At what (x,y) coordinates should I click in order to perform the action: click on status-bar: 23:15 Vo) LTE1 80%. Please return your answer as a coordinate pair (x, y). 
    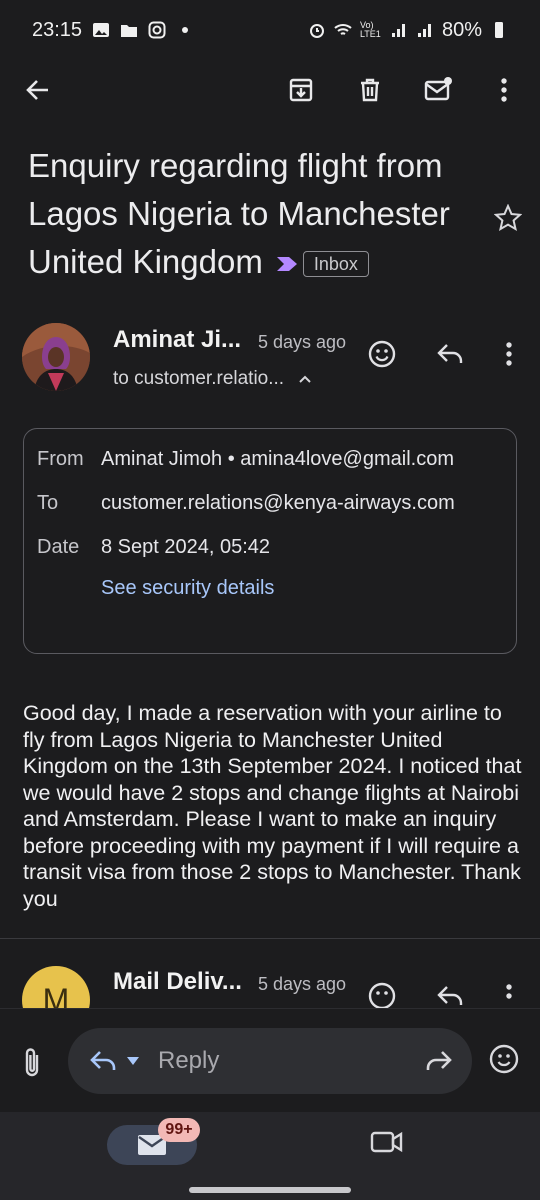
    Looking at the image, I should click on (270, 30).